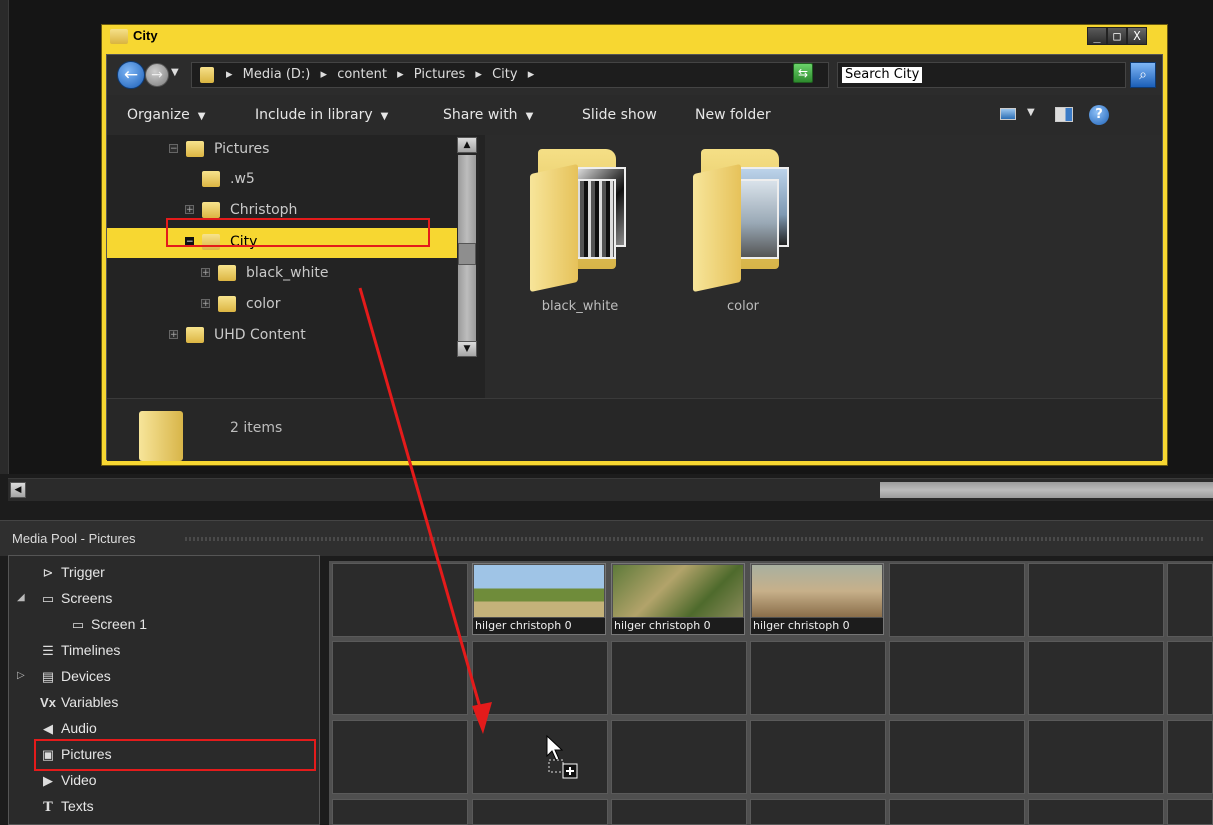 The image size is (1213, 825). What do you see at coordinates (733, 115) in the screenshot?
I see `new-folder-button: New folder` at bounding box center [733, 115].